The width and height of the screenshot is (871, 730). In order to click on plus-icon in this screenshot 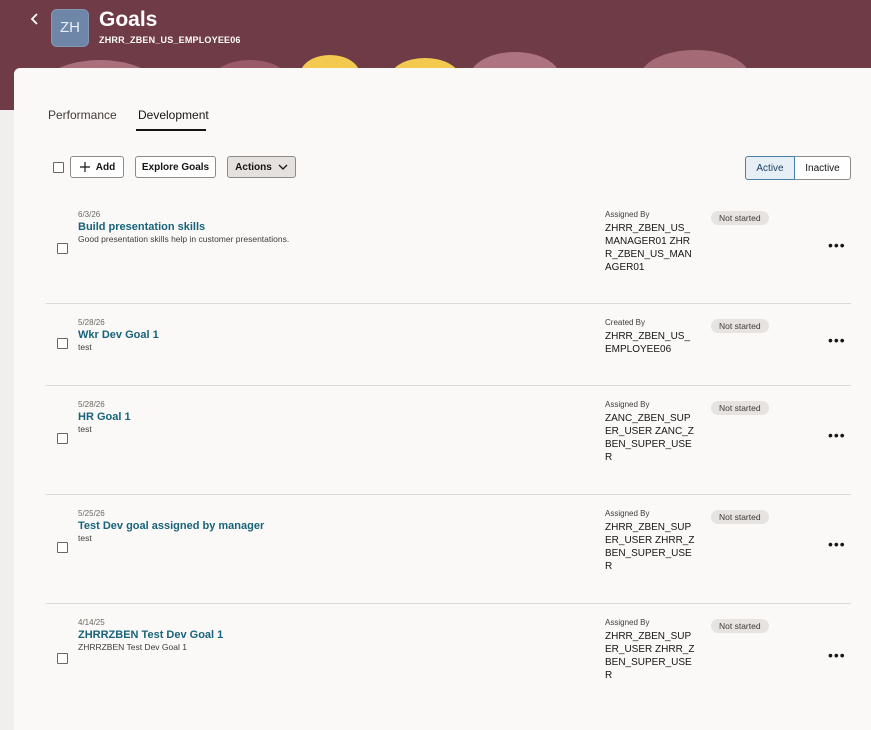, I will do `click(84, 167)`.